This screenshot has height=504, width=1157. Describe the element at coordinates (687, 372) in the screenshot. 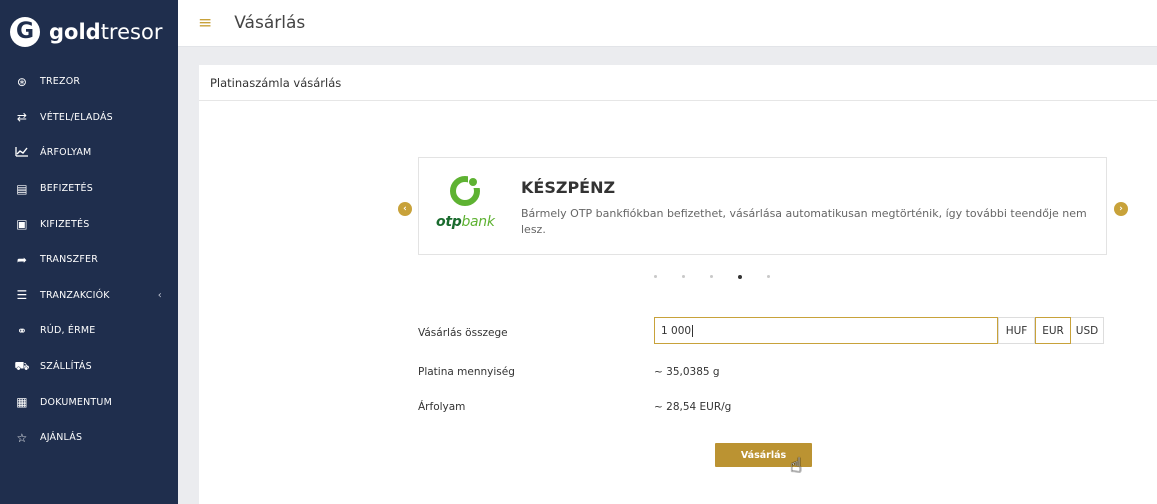

I see `quantity-value: ~ 35,0385 g` at that location.